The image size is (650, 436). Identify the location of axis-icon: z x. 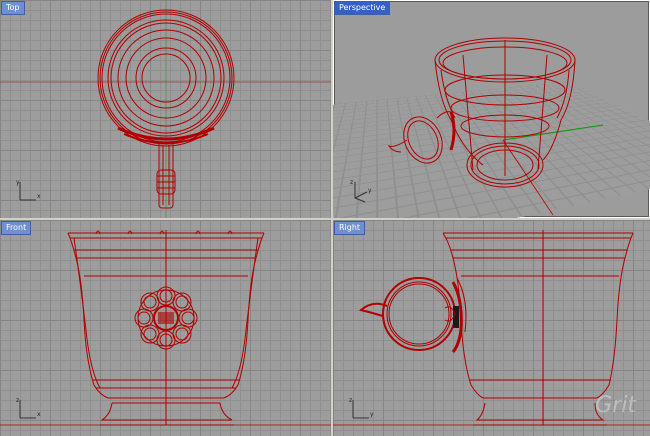
(28, 408).